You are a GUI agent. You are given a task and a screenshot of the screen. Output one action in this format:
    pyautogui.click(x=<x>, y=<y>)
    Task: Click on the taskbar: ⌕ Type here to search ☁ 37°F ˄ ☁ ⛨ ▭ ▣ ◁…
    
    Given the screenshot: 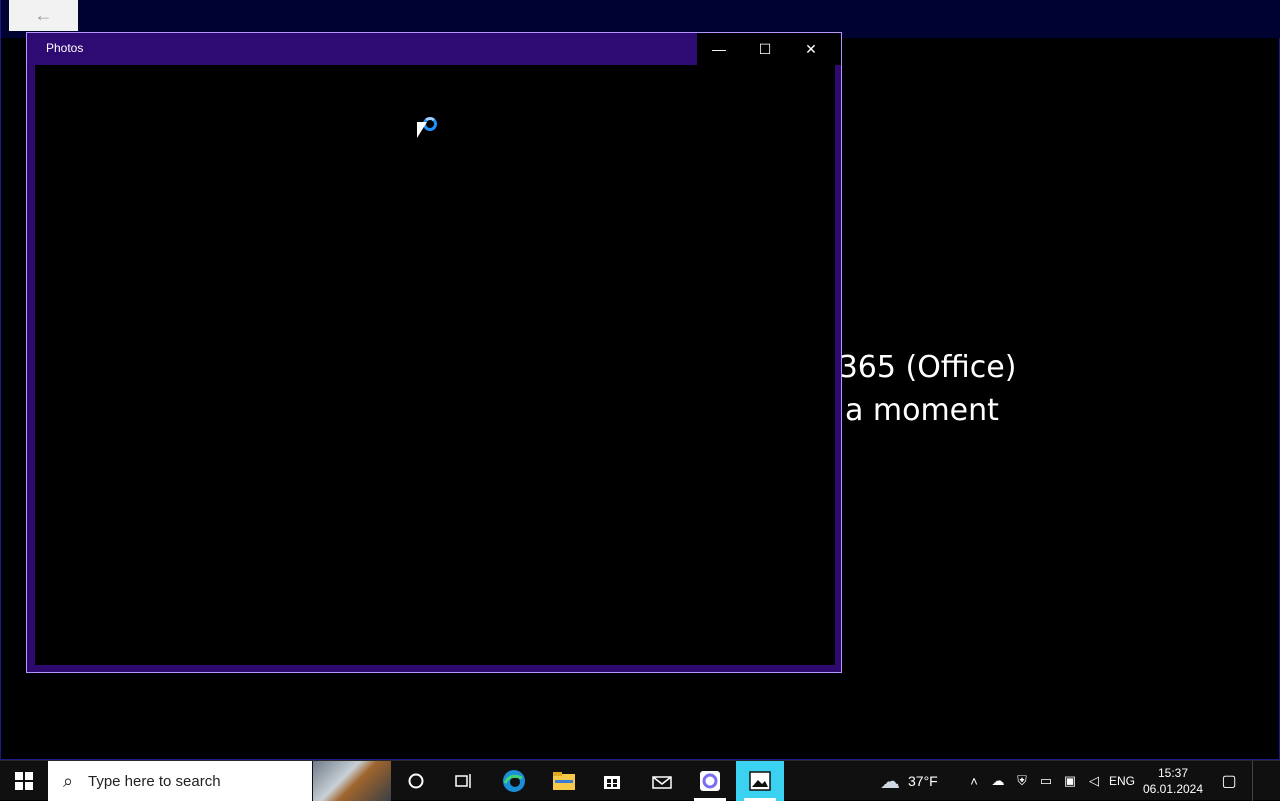 What is the action you would take?
    pyautogui.click(x=640, y=780)
    